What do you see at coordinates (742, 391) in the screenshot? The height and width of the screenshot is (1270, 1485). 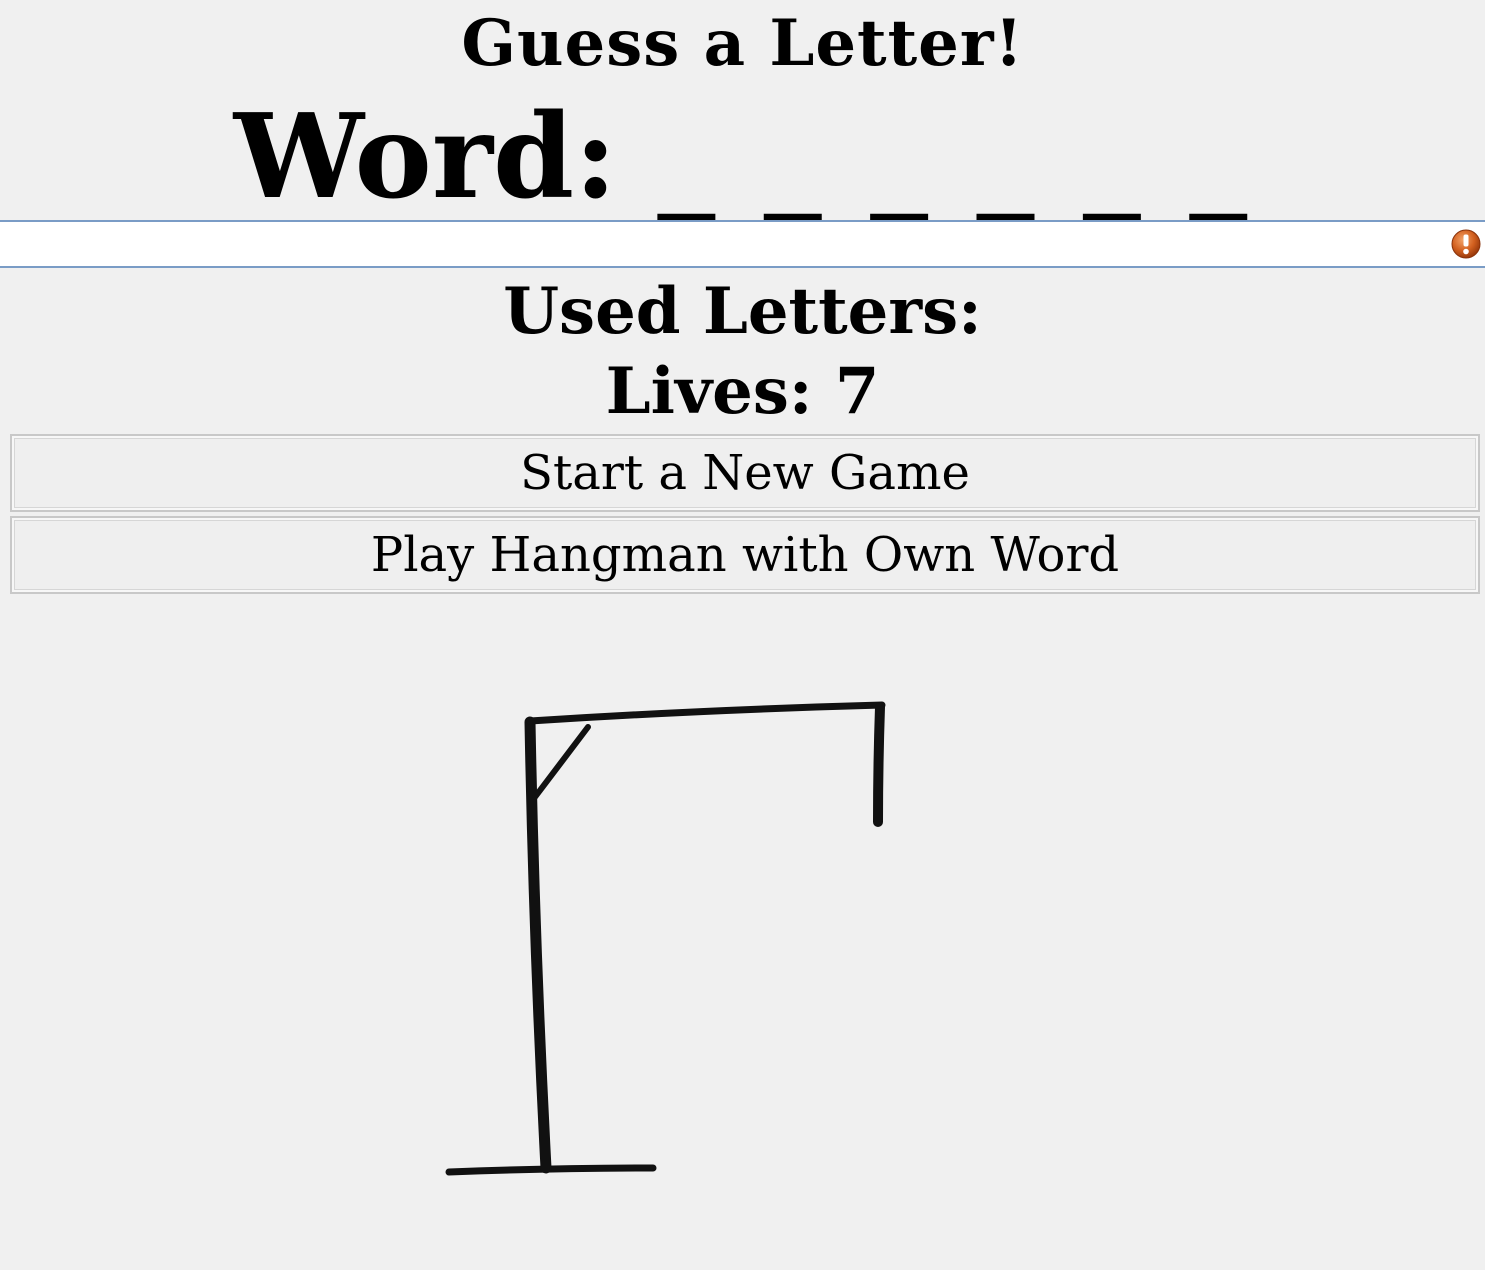 I see `lives-counter: Lives: 7` at bounding box center [742, 391].